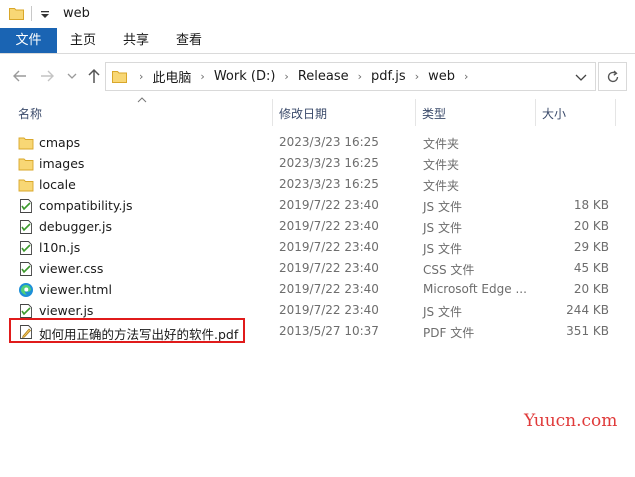 Image resolution: width=635 pixels, height=477 pixels. I want to click on breadcrumb-web: web, so click(441, 76).